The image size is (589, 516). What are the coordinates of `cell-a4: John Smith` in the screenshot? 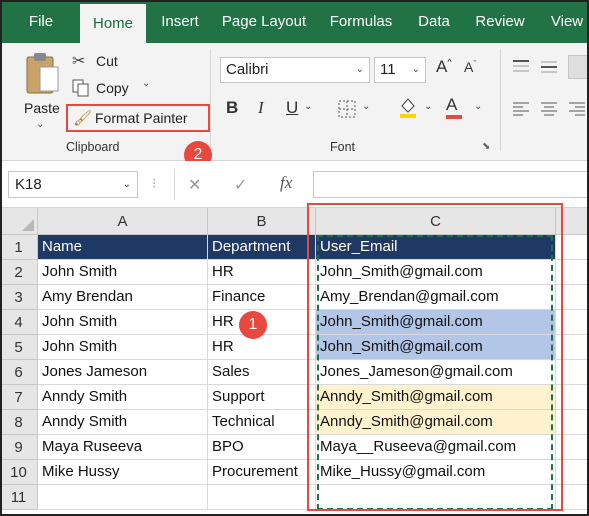 It's located at (123, 322).